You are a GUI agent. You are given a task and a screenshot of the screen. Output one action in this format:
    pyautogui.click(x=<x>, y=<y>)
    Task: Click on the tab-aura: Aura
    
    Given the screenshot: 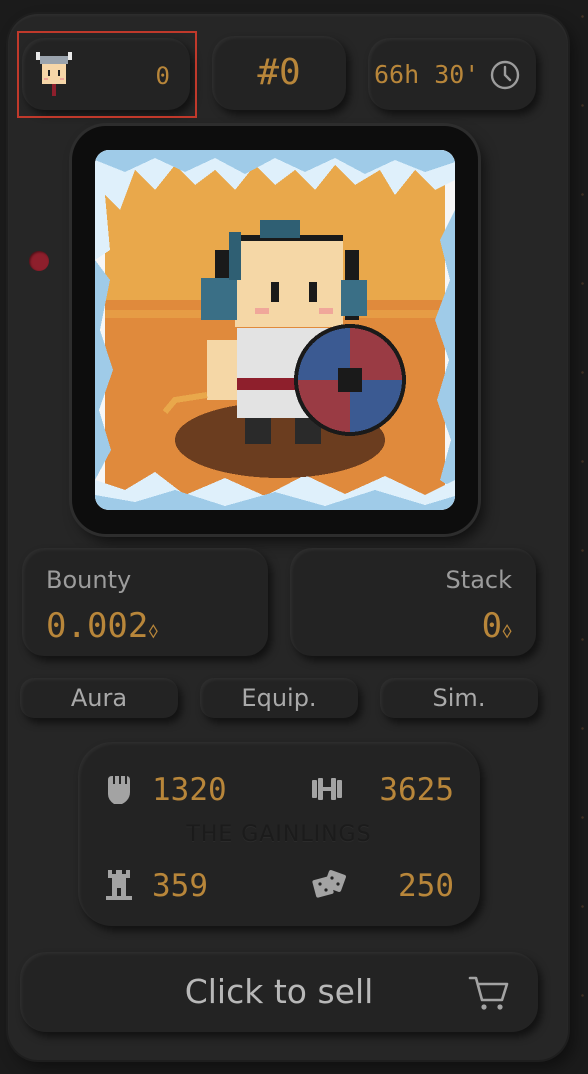 What is the action you would take?
    pyautogui.click(x=99, y=698)
    